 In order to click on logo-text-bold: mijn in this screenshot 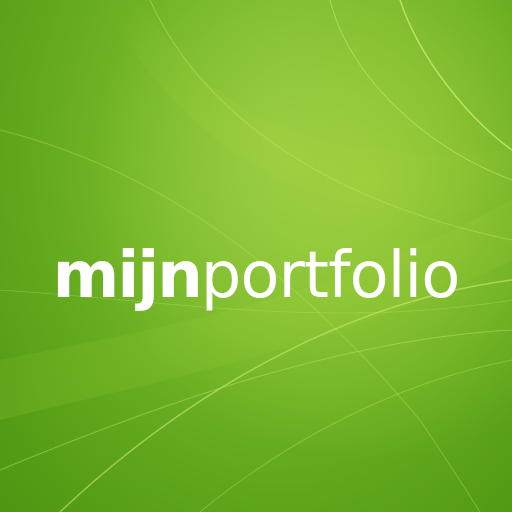, I will do `click(127, 276)`.